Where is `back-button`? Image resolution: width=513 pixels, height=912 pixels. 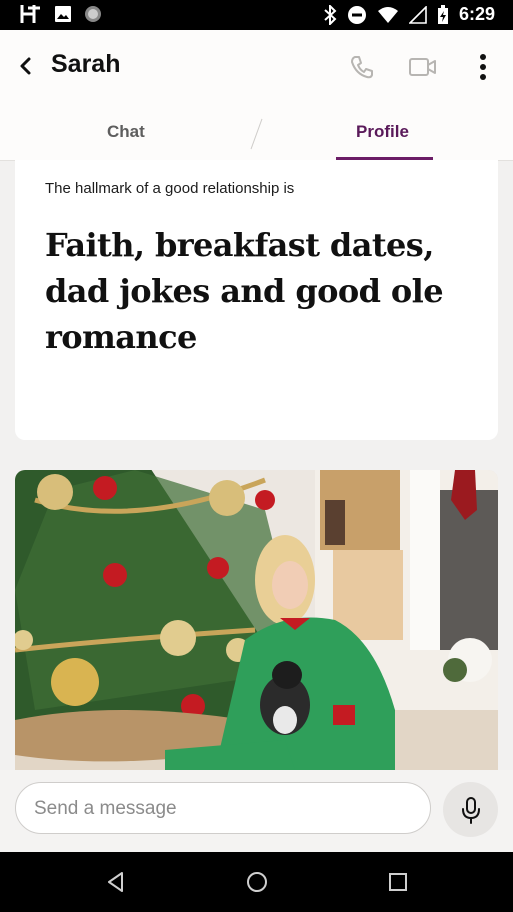 back-button is located at coordinates (26, 66).